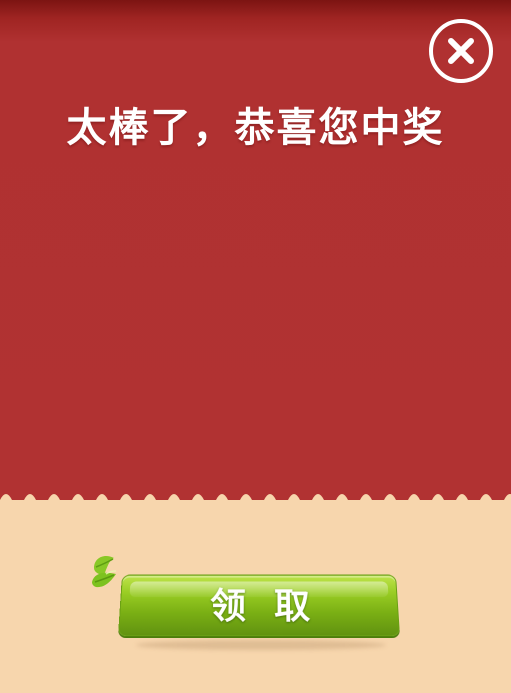  I want to click on claim-button: 领取, so click(259, 605).